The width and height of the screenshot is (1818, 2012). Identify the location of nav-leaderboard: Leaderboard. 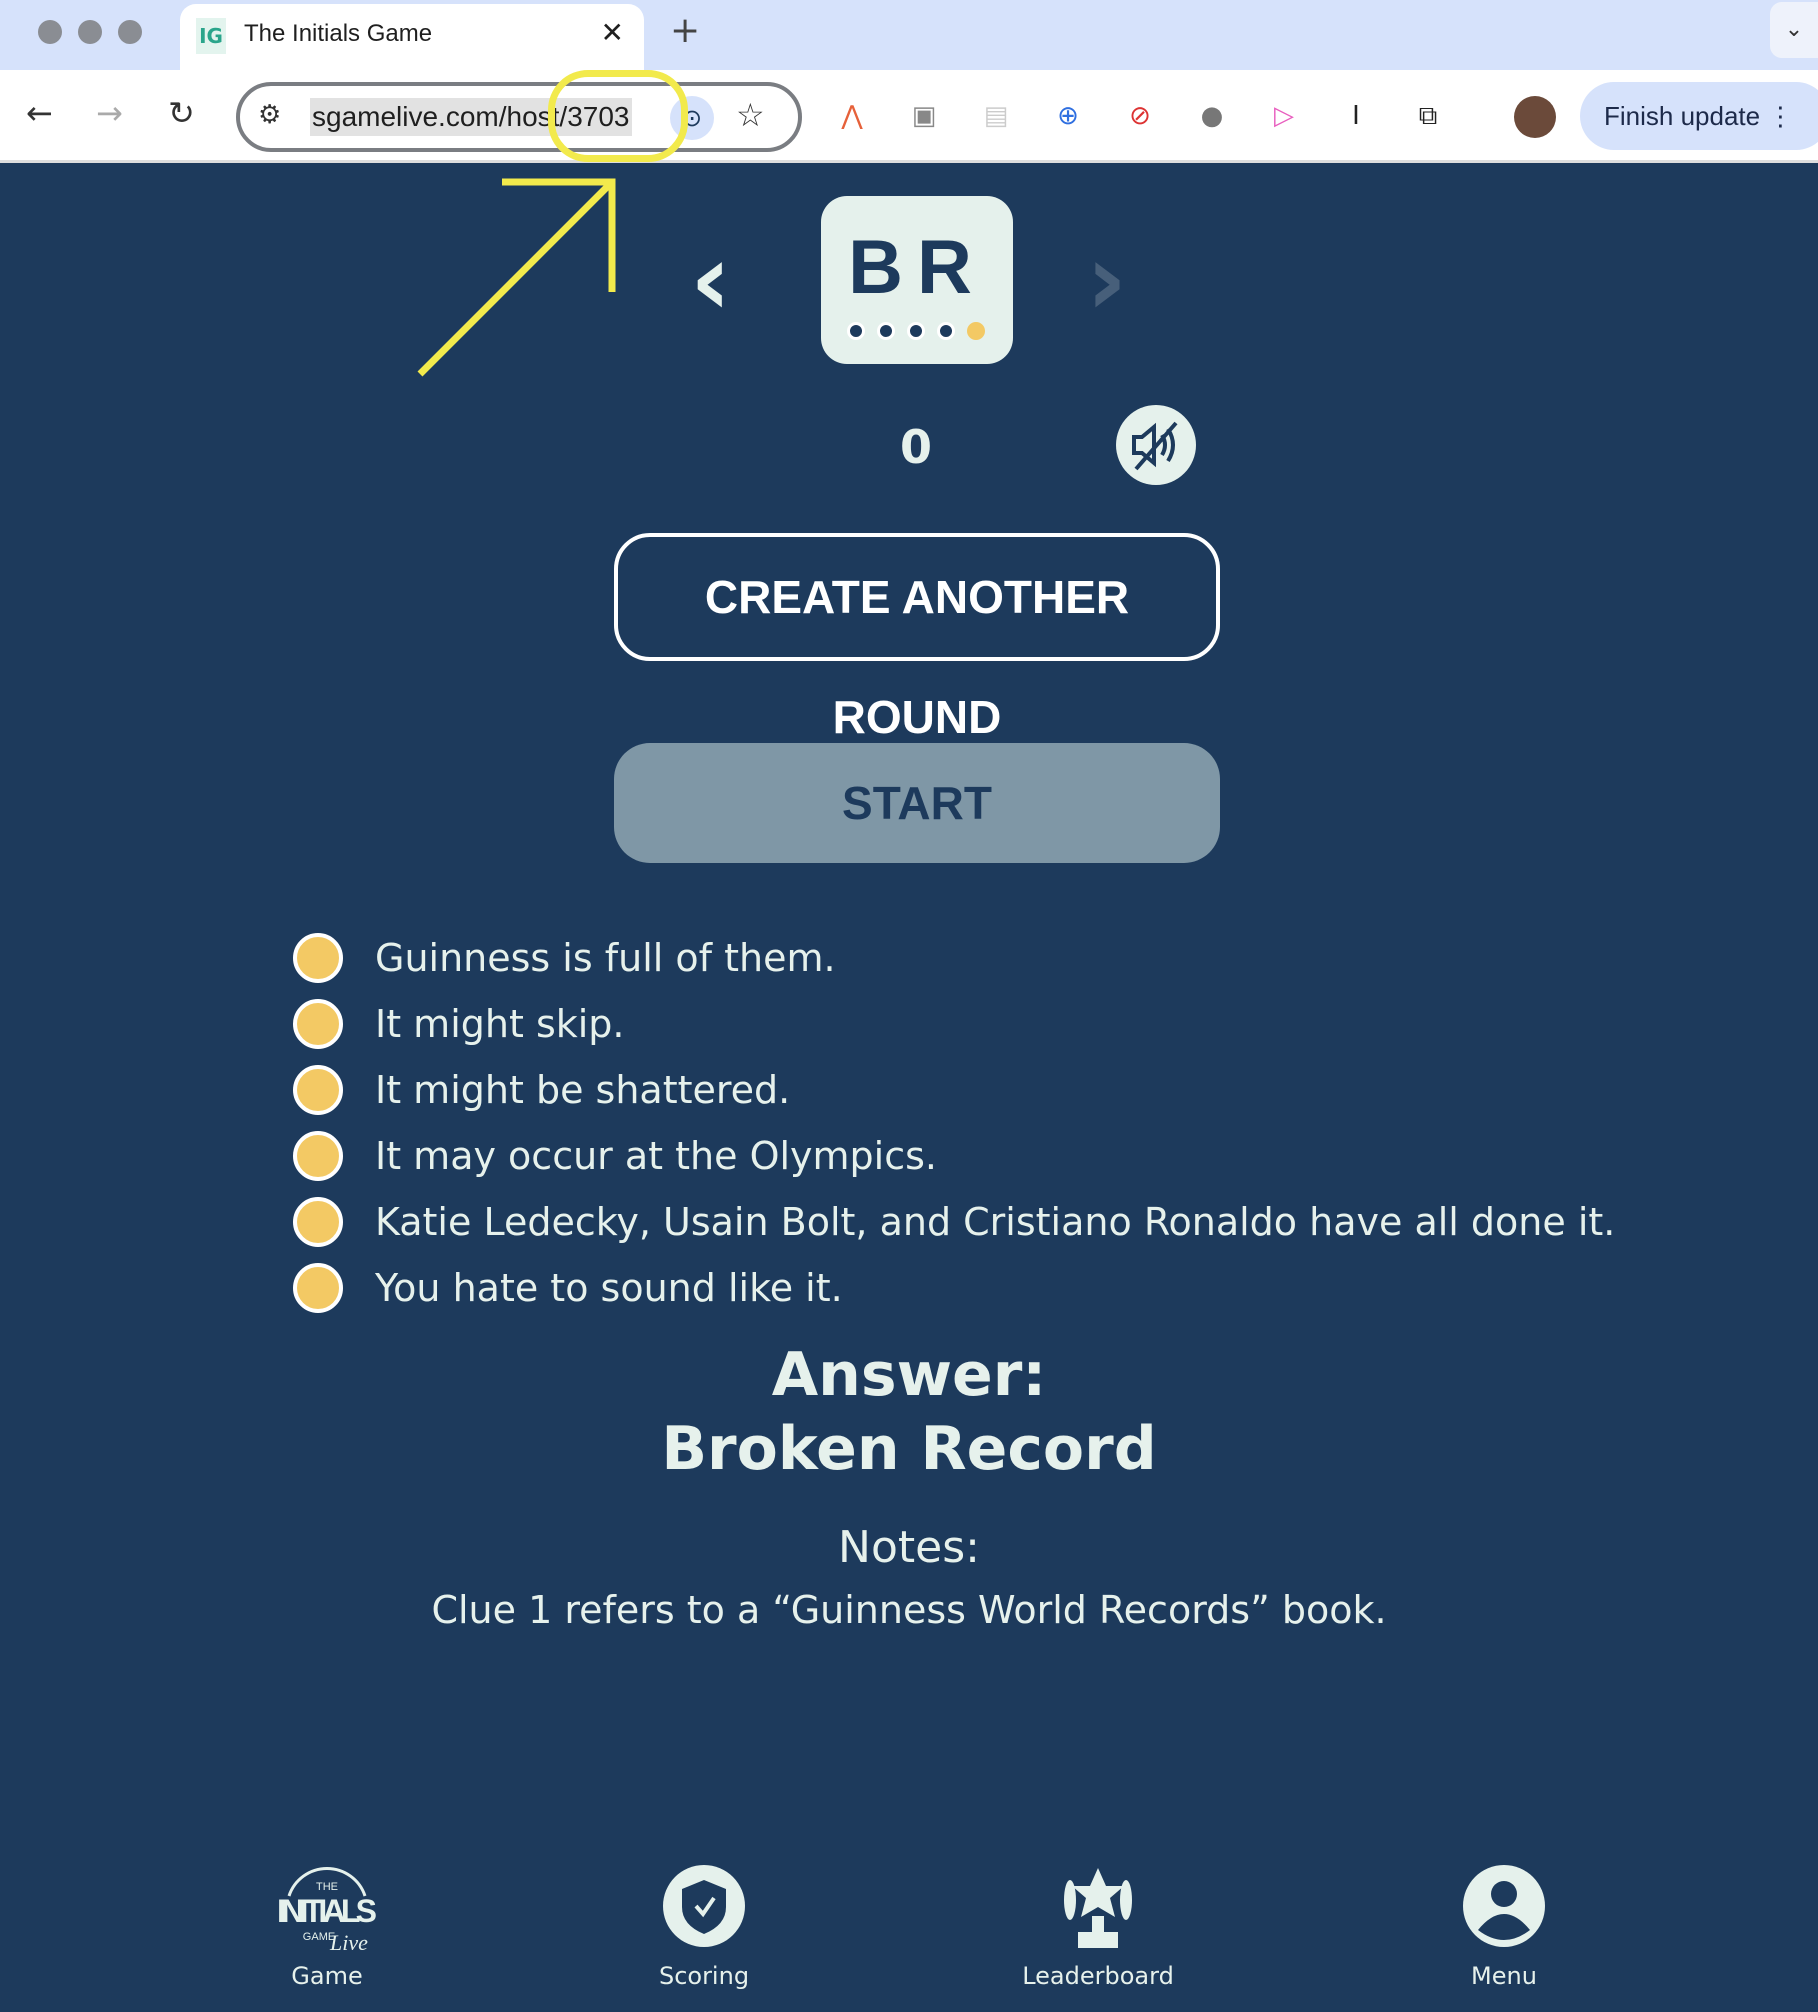
(1098, 1924).